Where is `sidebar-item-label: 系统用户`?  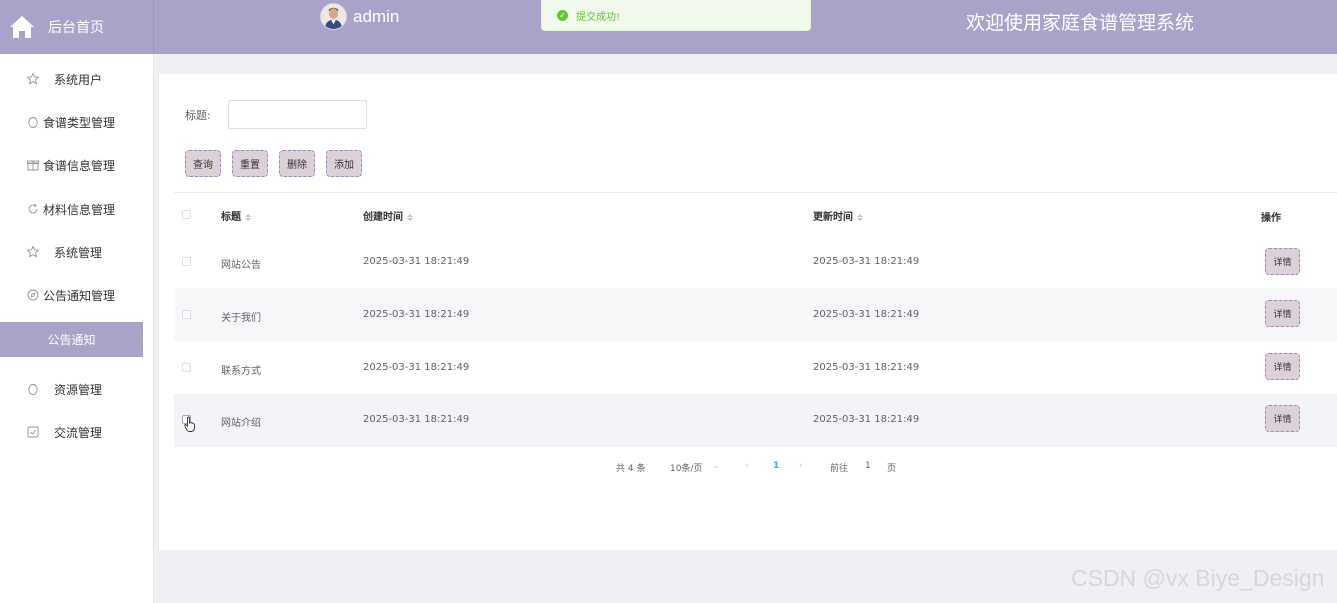 sidebar-item-label: 系统用户 is located at coordinates (78, 79).